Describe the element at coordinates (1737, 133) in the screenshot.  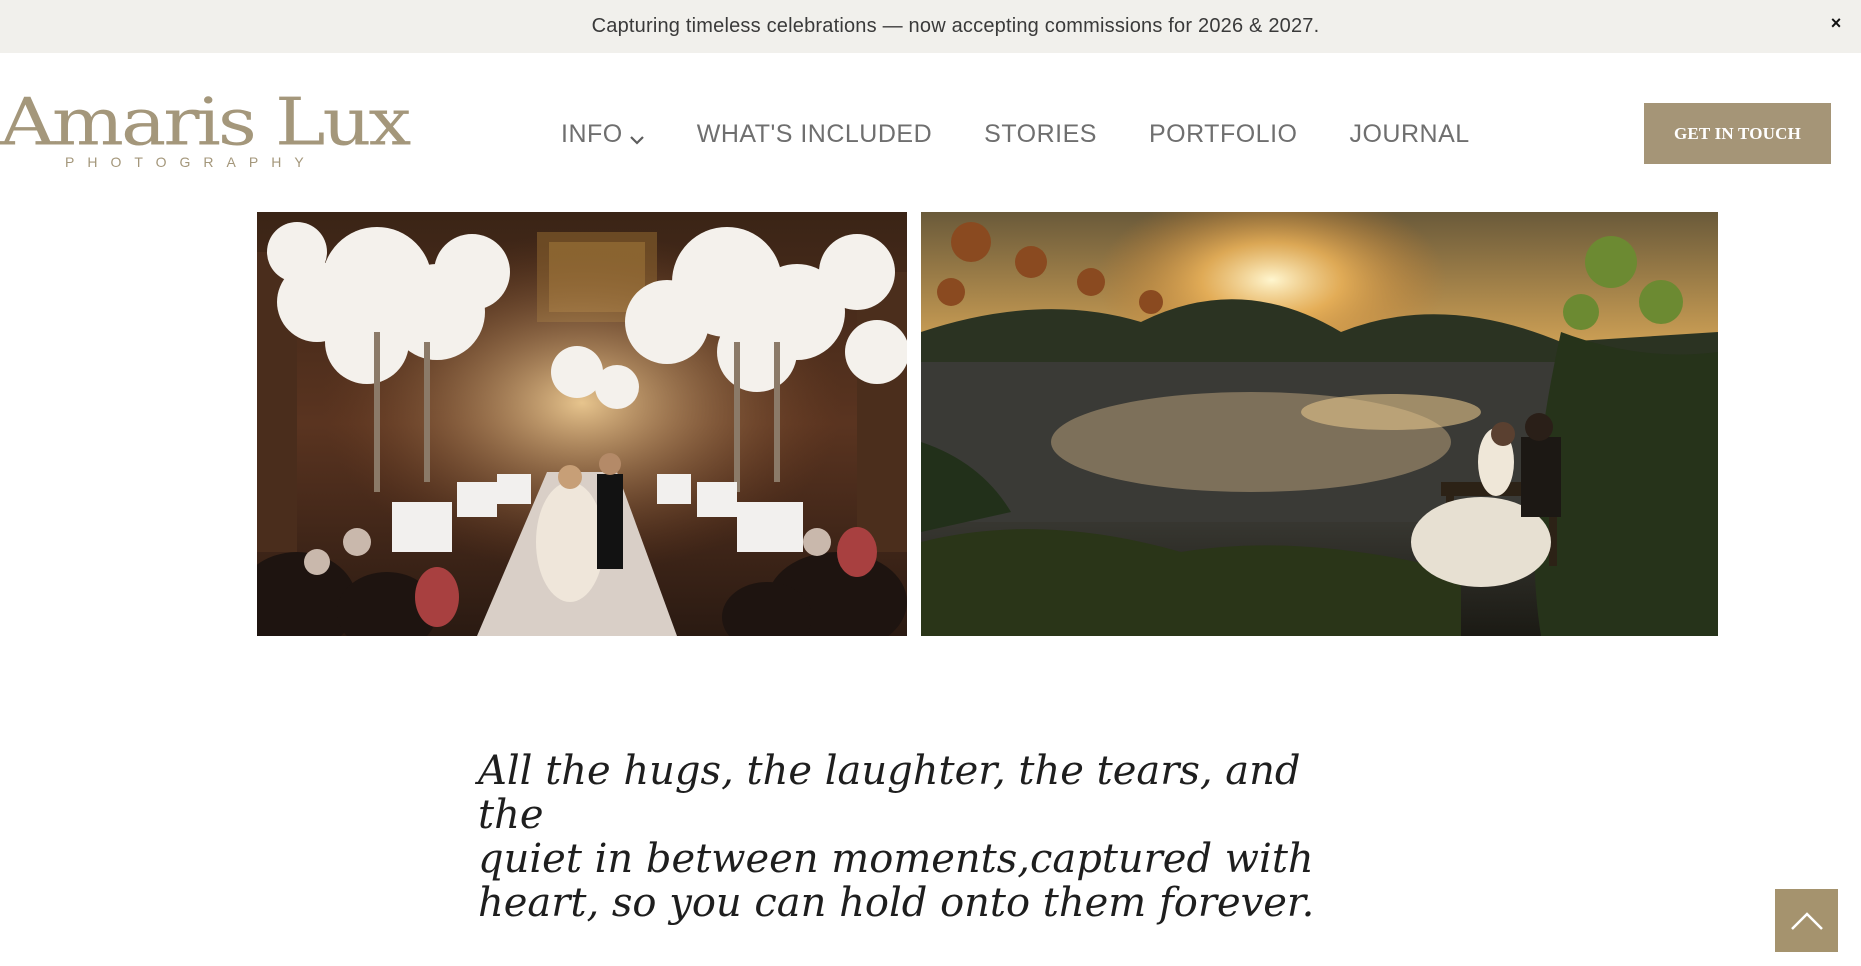
I see `get-in-touch-button: GET IN TOUCH` at that location.